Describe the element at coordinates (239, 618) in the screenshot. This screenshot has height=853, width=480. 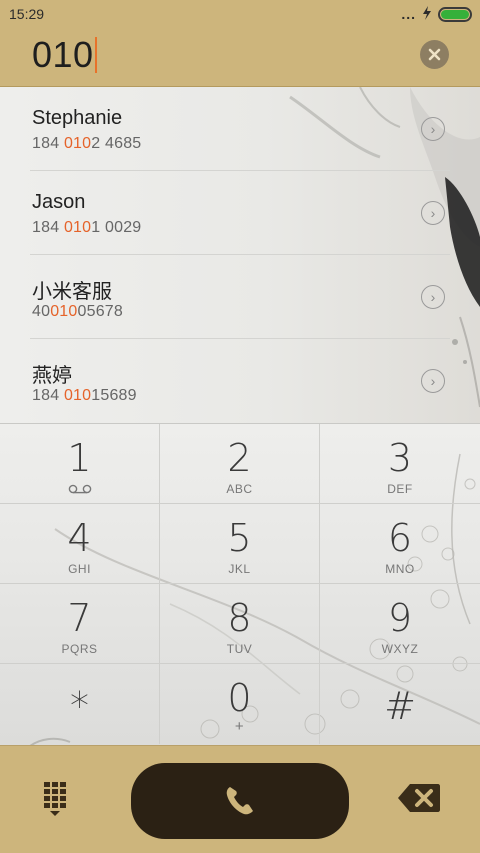
I see `key-digit: 8` at that location.